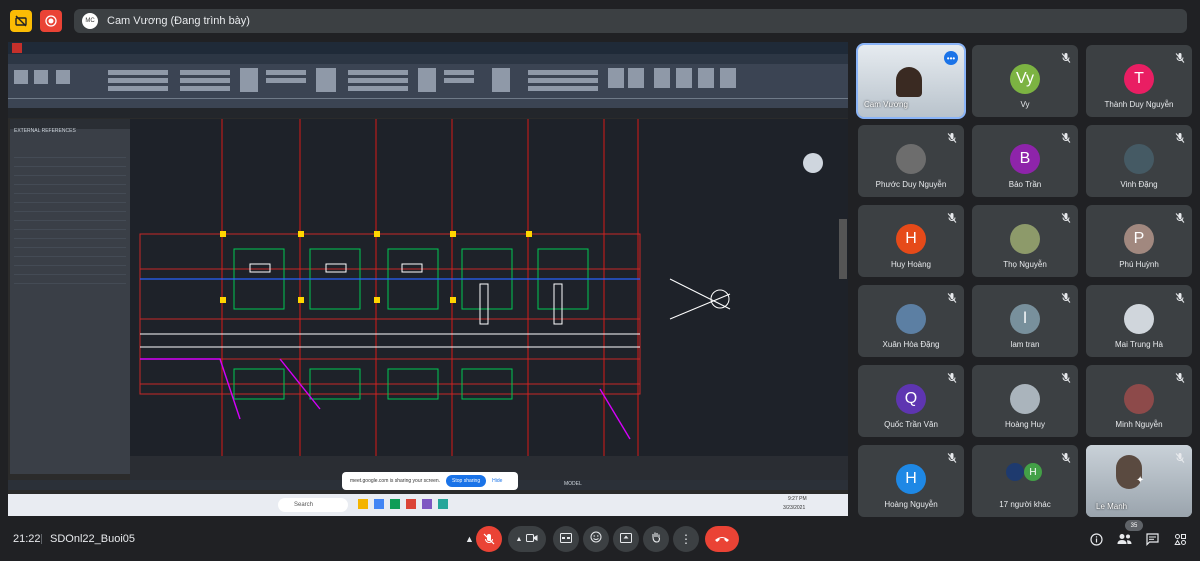  What do you see at coordinates (1025, 504) in the screenshot?
I see `participant-name: 17 người khác` at bounding box center [1025, 504].